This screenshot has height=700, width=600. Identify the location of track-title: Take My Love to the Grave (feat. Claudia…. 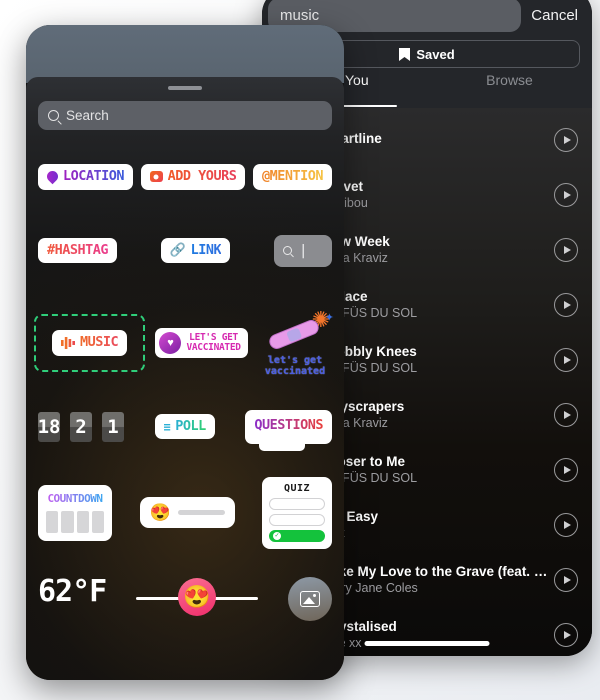
(439, 571).